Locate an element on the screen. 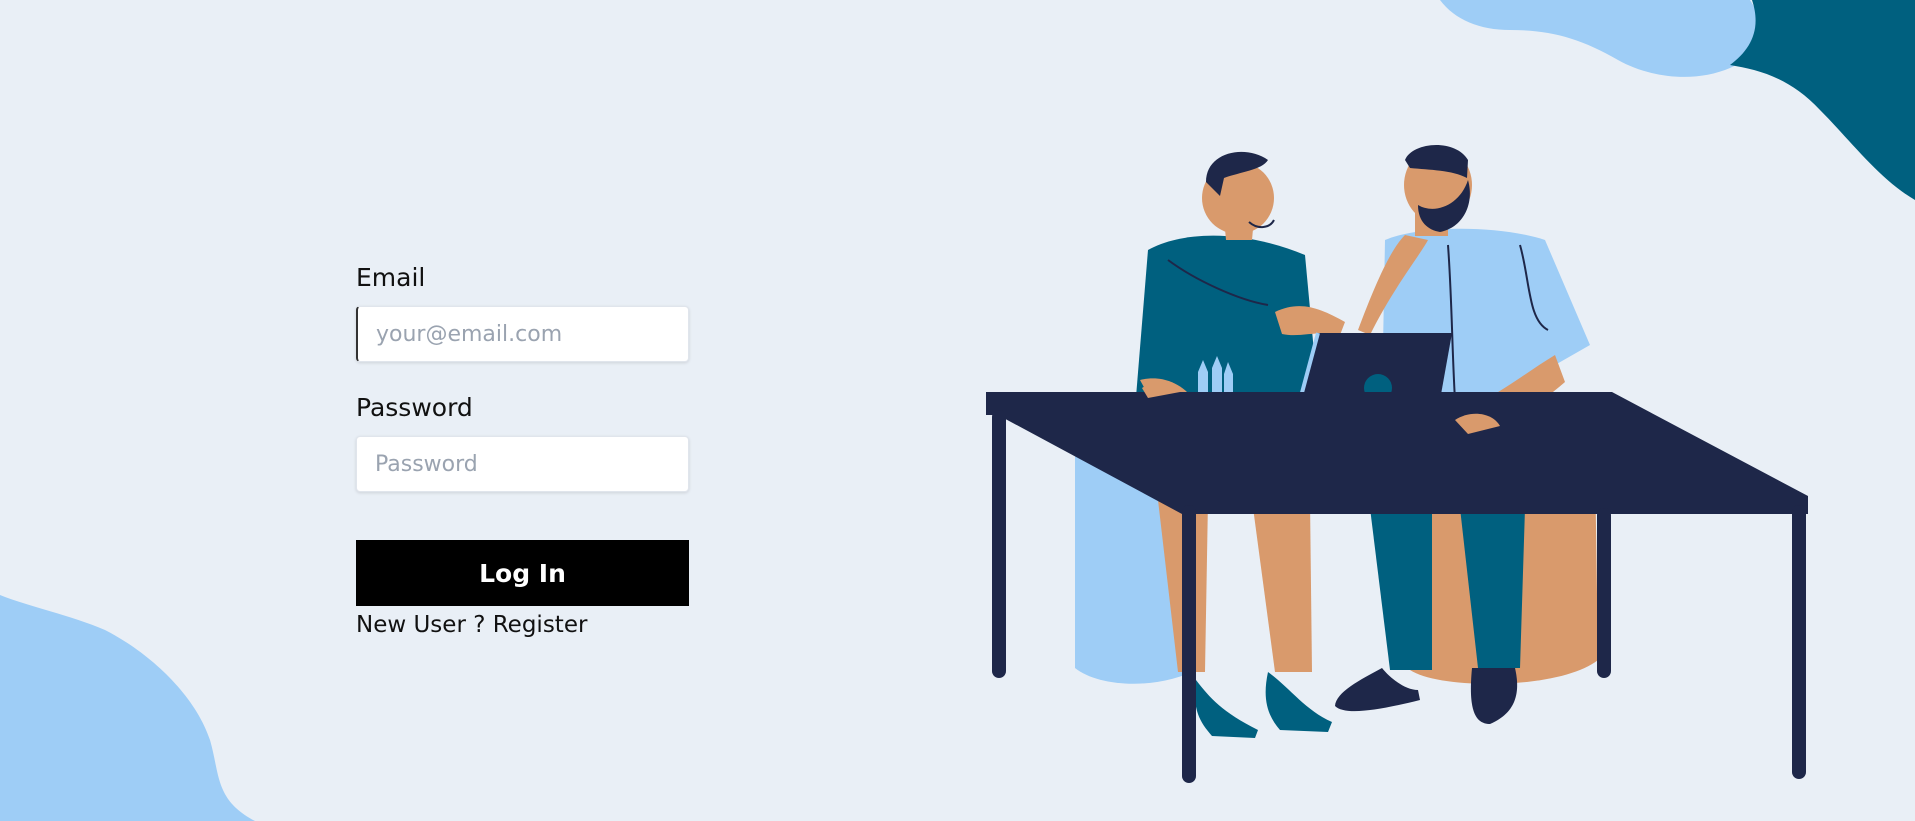 The height and width of the screenshot is (821, 1915). login-button: Log In is located at coordinates (522, 573).